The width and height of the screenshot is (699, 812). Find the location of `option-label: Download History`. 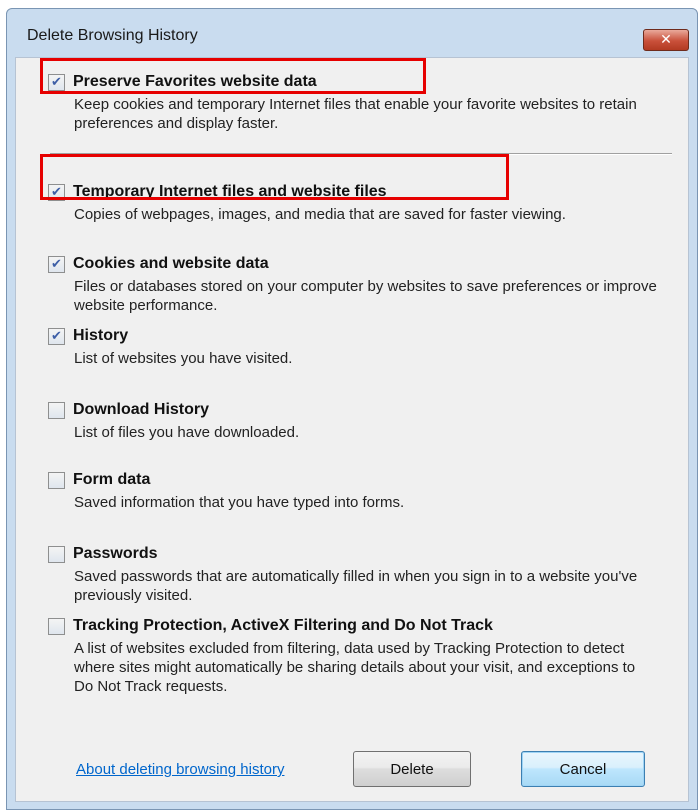

option-label: Download History is located at coordinates (141, 409).